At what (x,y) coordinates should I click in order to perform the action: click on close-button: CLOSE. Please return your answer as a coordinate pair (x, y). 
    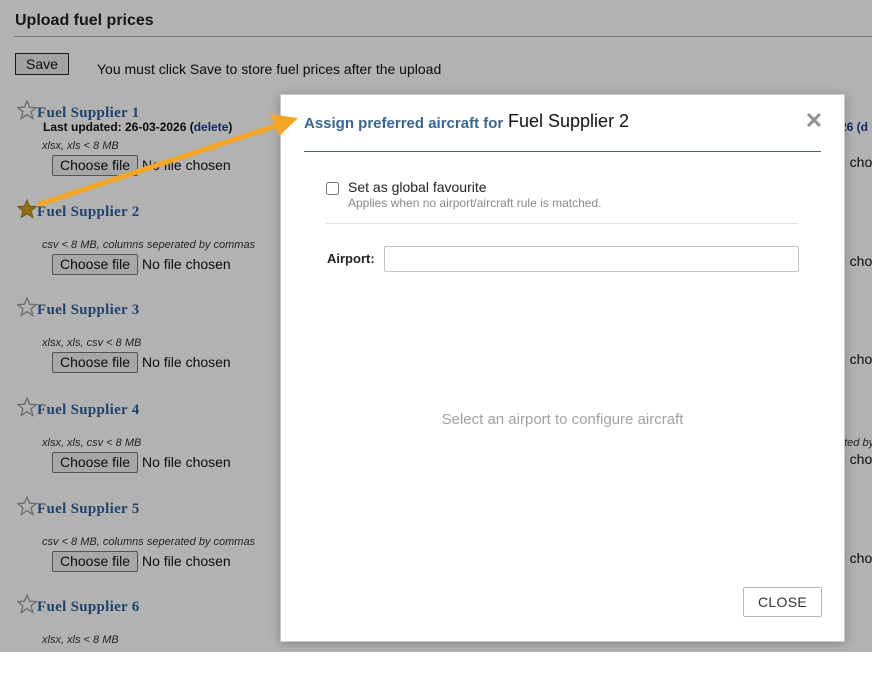
    Looking at the image, I should click on (782, 602).